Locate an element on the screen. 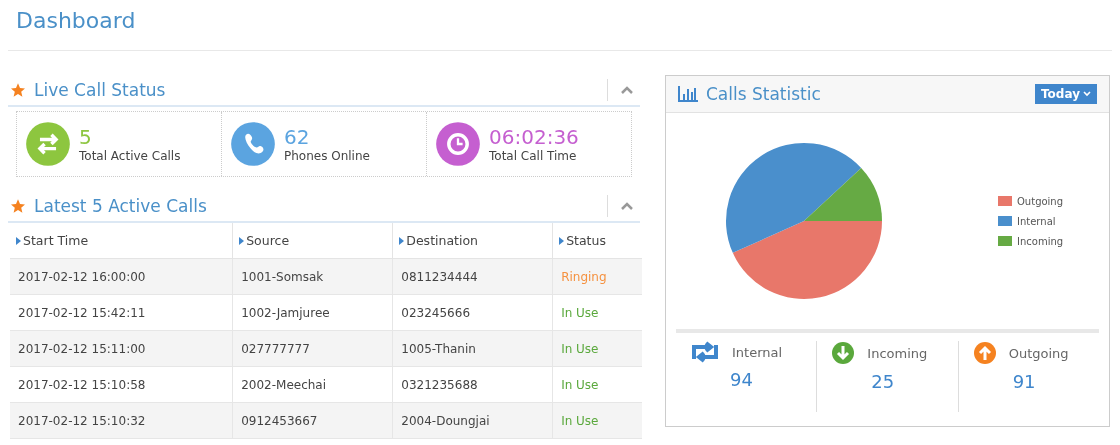 The height and width of the screenshot is (445, 1120). legend-label: Incoming is located at coordinates (1040, 241).